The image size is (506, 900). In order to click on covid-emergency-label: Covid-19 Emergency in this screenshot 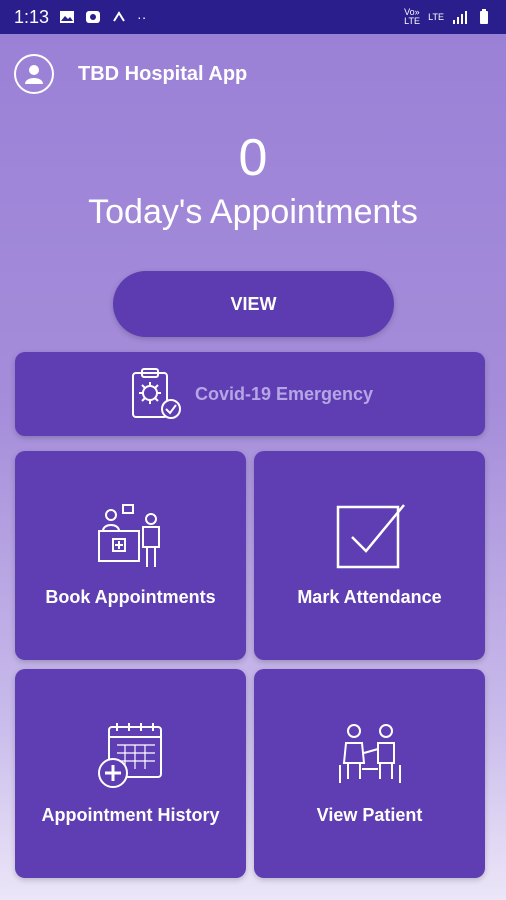, I will do `click(284, 393)`.